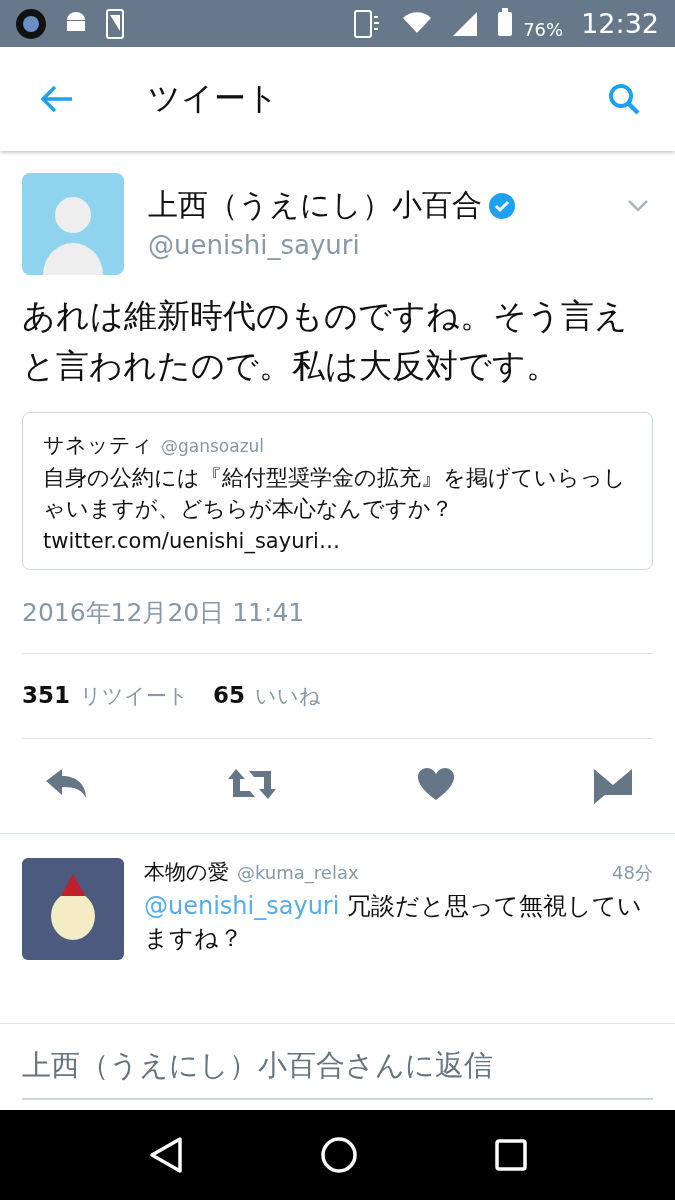 The width and height of the screenshot is (675, 1200). I want to click on clock: 12:32, so click(620, 23).